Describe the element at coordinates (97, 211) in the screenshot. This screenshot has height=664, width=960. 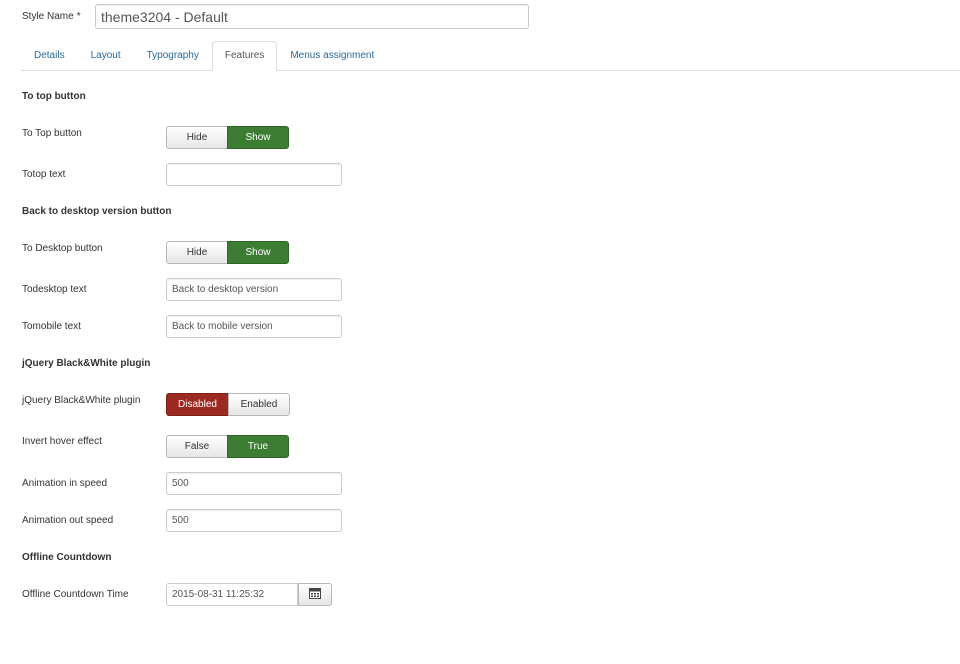
I see `section-title-to-desktop: Back to desktop version button` at that location.